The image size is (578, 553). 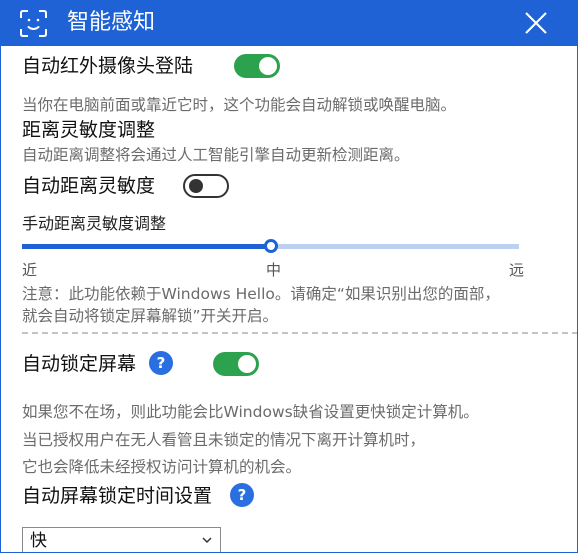 I want to click on distance-sensitivity-description: 自动距离调整将会通过人工智能引擎自动更新检测距离。, so click(x=216, y=155).